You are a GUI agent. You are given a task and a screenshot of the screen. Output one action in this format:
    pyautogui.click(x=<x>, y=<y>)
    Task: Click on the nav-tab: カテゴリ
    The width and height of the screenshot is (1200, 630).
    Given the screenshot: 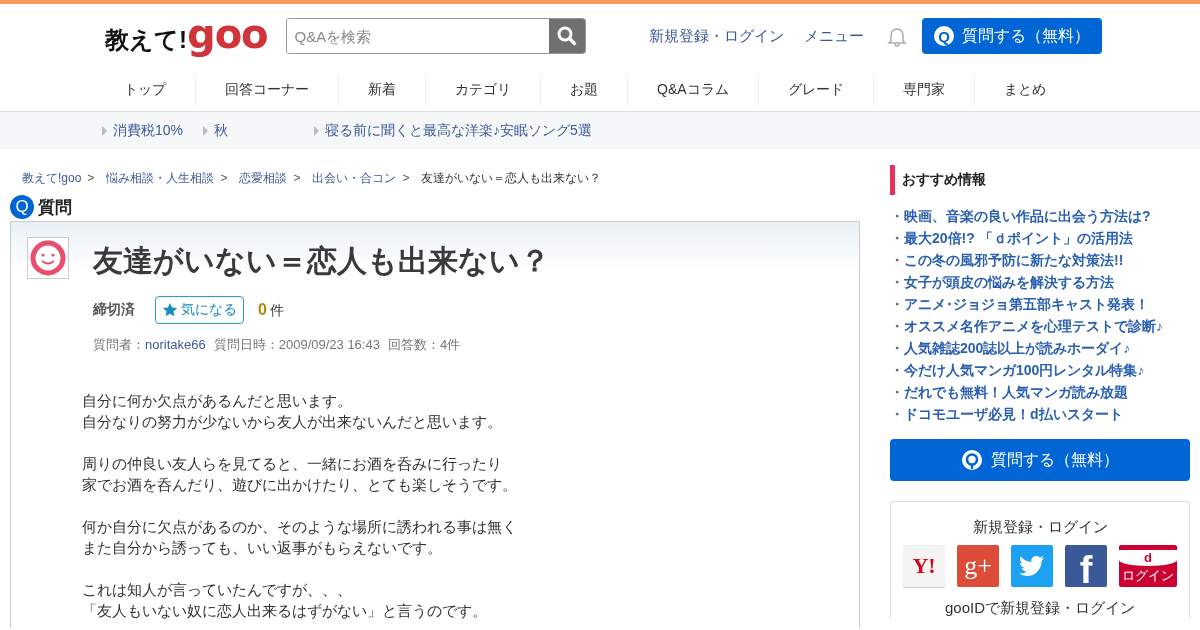 What is the action you would take?
    pyautogui.click(x=482, y=89)
    